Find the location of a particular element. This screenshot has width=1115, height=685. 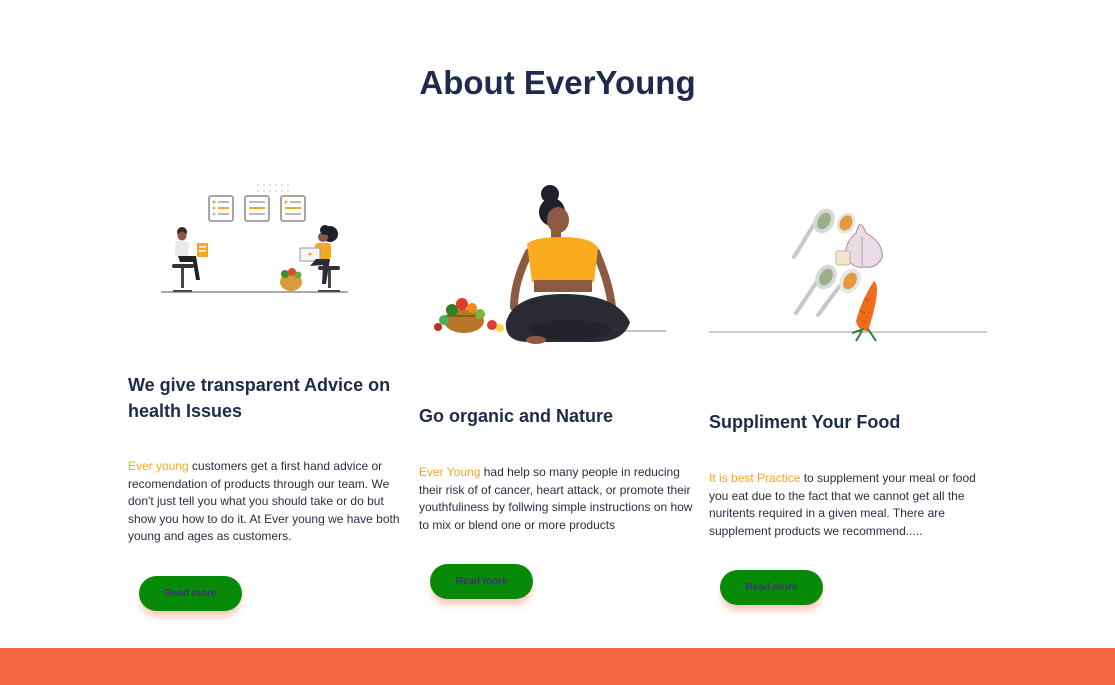

yoga-meditation-icon is located at coordinates (550, 264).